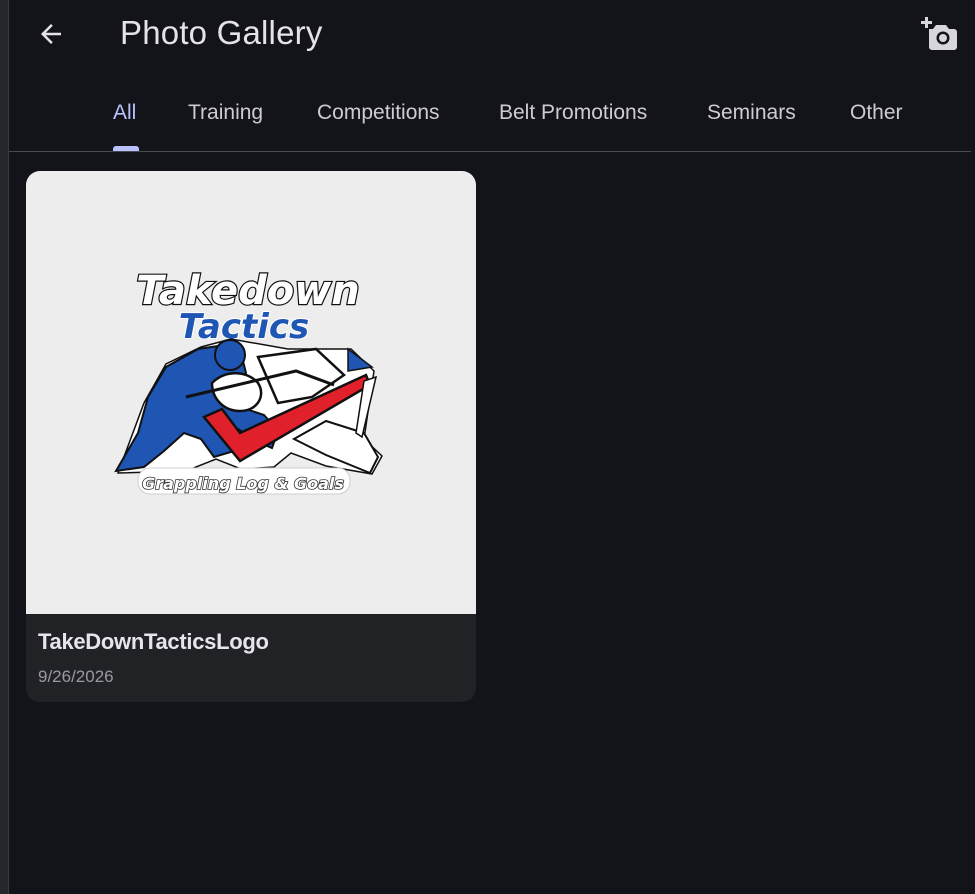 The image size is (975, 894). Describe the element at coordinates (153, 641) in the screenshot. I see `photo-title: TakeDownTacticsLogo` at that location.